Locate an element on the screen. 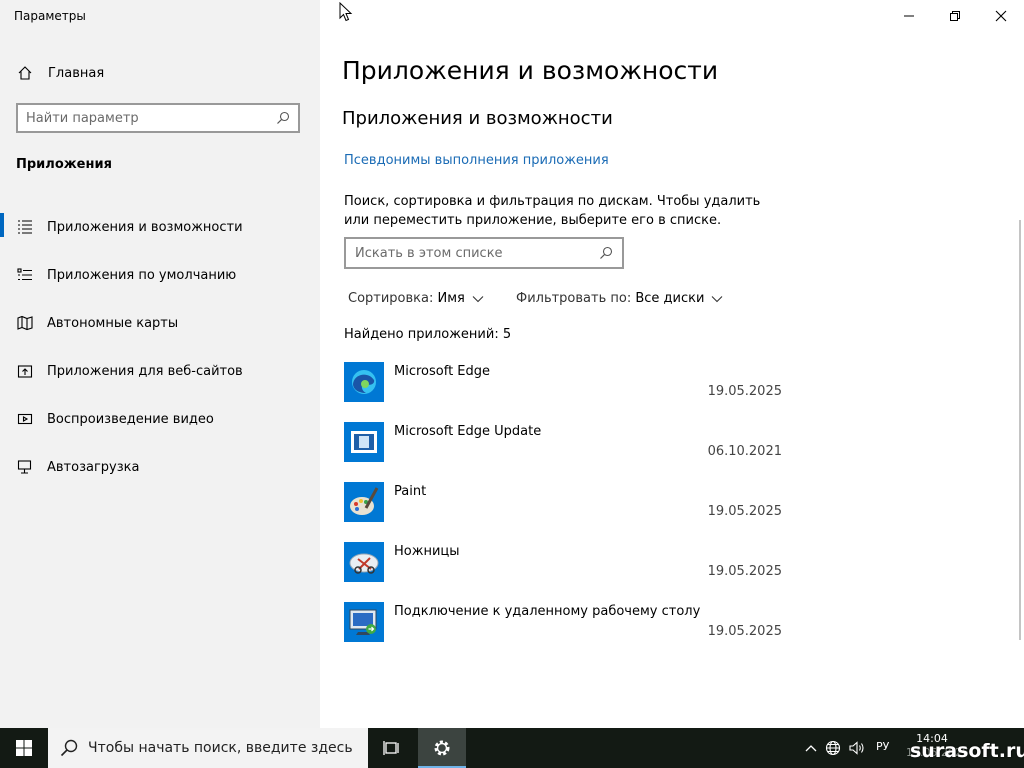 Image resolution: width=1024 pixels, height=768 pixels. globe-icon is located at coordinates (833, 748).